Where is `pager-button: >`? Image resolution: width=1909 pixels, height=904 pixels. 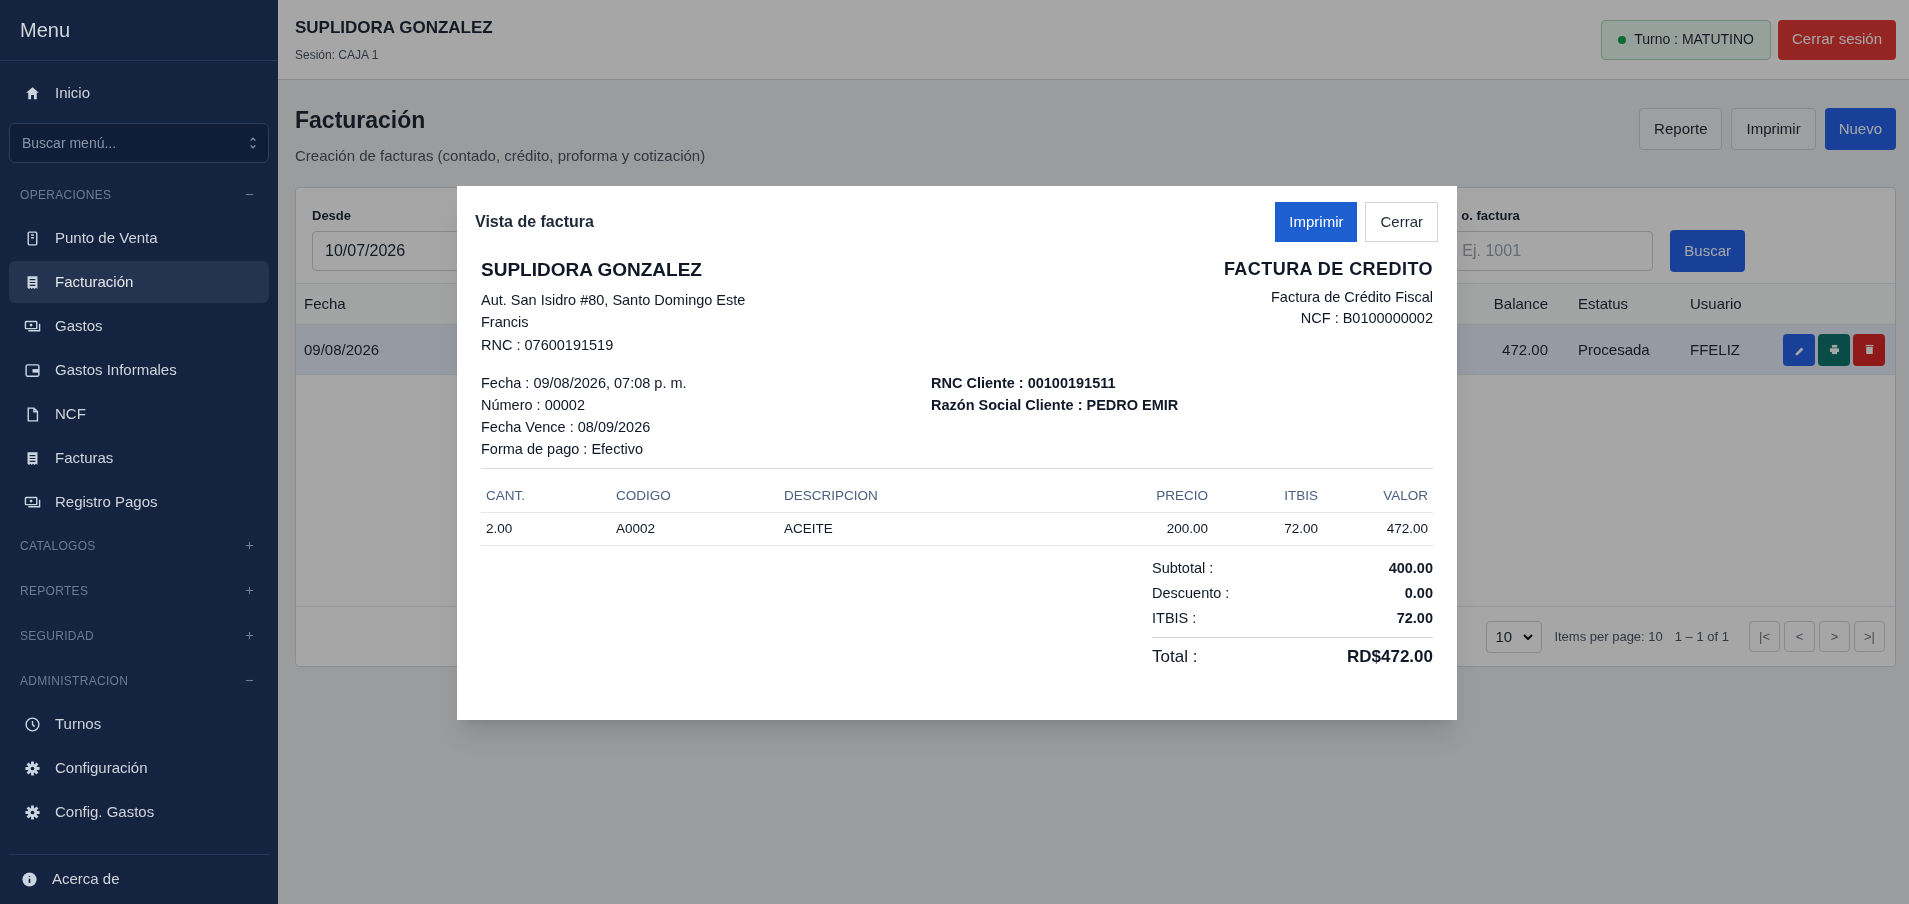 pager-button: > is located at coordinates (1834, 637).